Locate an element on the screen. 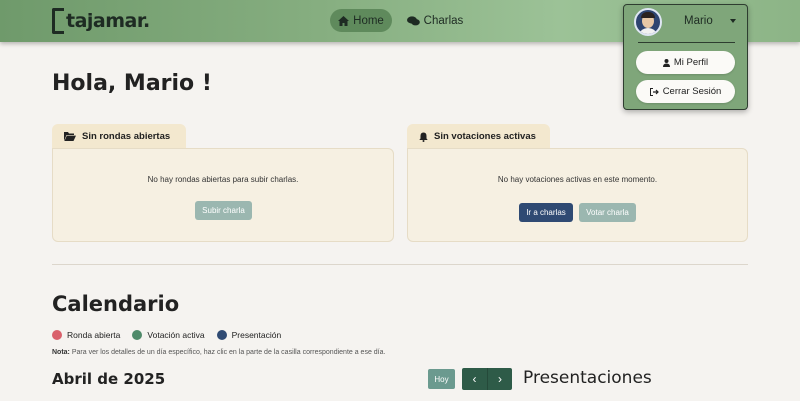 The height and width of the screenshot is (401, 800). nav-charlas-label: Charlas is located at coordinates (443, 20).